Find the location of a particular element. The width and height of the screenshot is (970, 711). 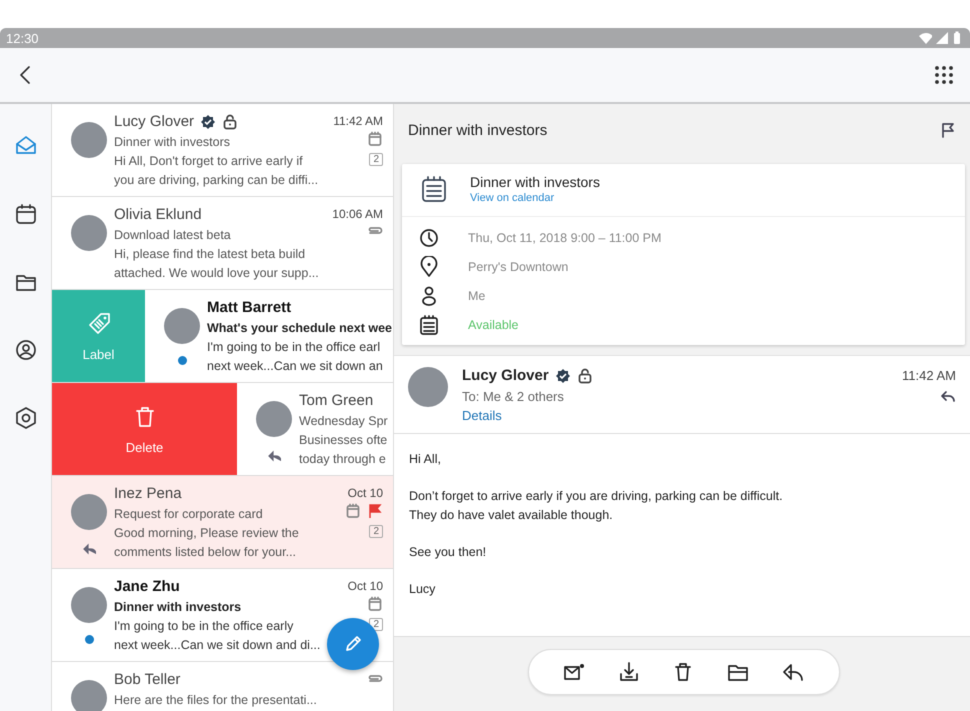

timestamp: 10:06 AM is located at coordinates (357, 214).